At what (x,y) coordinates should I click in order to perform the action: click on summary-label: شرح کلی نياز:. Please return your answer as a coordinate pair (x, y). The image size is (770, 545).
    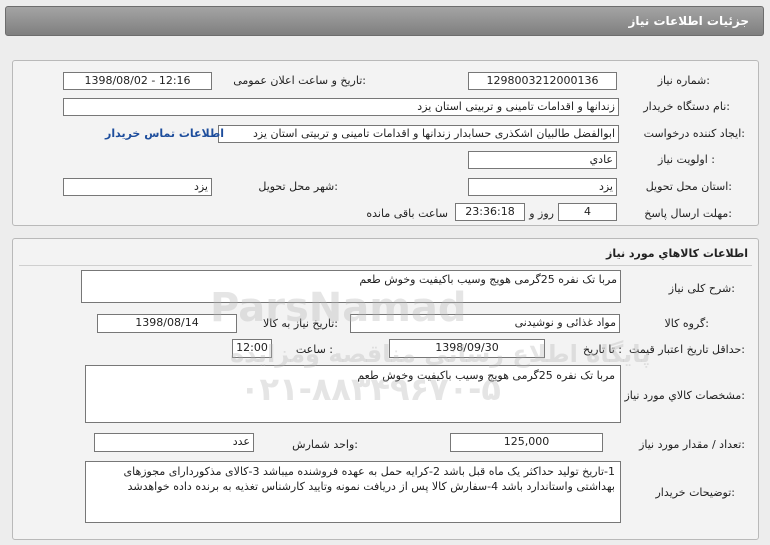
    Looking at the image, I should click on (701, 288).